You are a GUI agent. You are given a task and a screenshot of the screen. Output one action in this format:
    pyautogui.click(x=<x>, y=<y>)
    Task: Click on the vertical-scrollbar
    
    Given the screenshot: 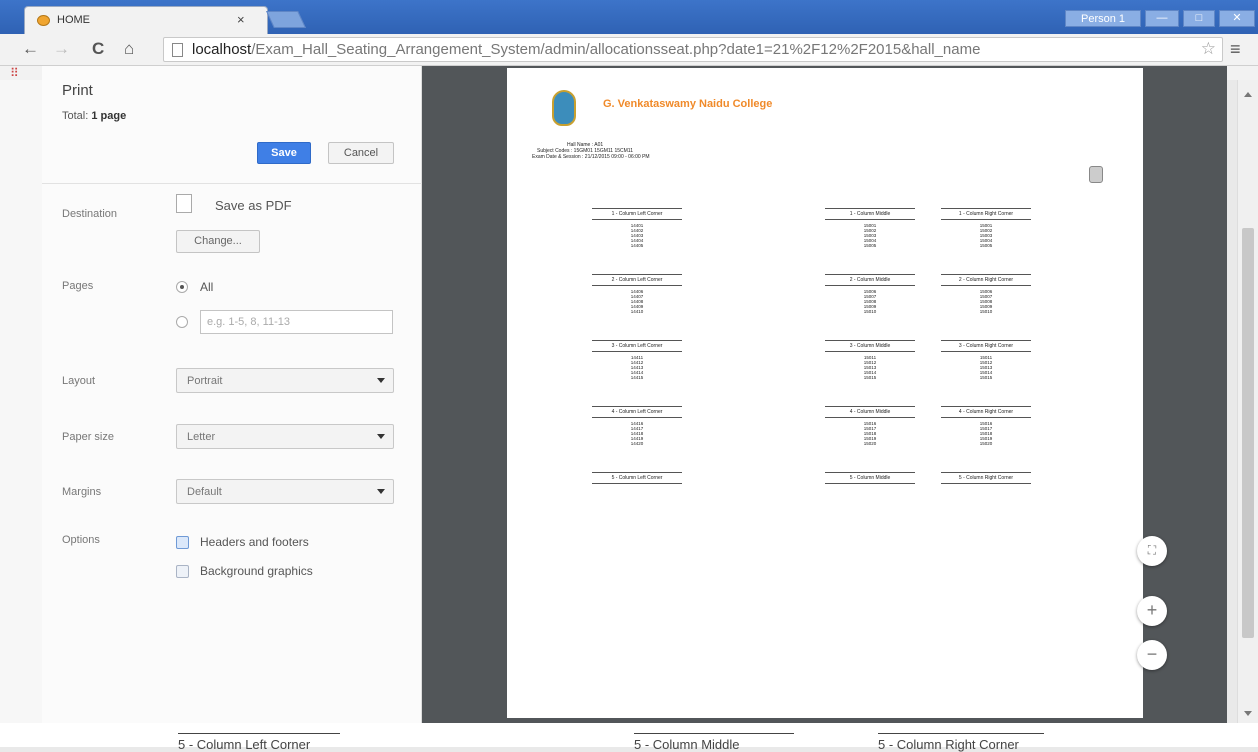 What is the action you would take?
    pyautogui.click(x=1247, y=401)
    